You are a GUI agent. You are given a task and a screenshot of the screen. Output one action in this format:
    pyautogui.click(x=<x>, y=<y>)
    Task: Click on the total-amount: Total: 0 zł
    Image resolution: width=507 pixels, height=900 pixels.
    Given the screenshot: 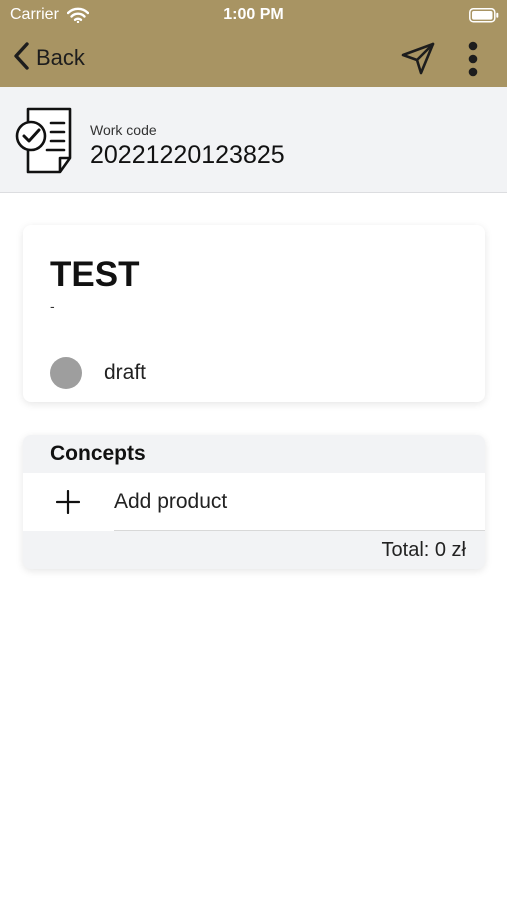 What is the action you would take?
    pyautogui.click(x=423, y=550)
    